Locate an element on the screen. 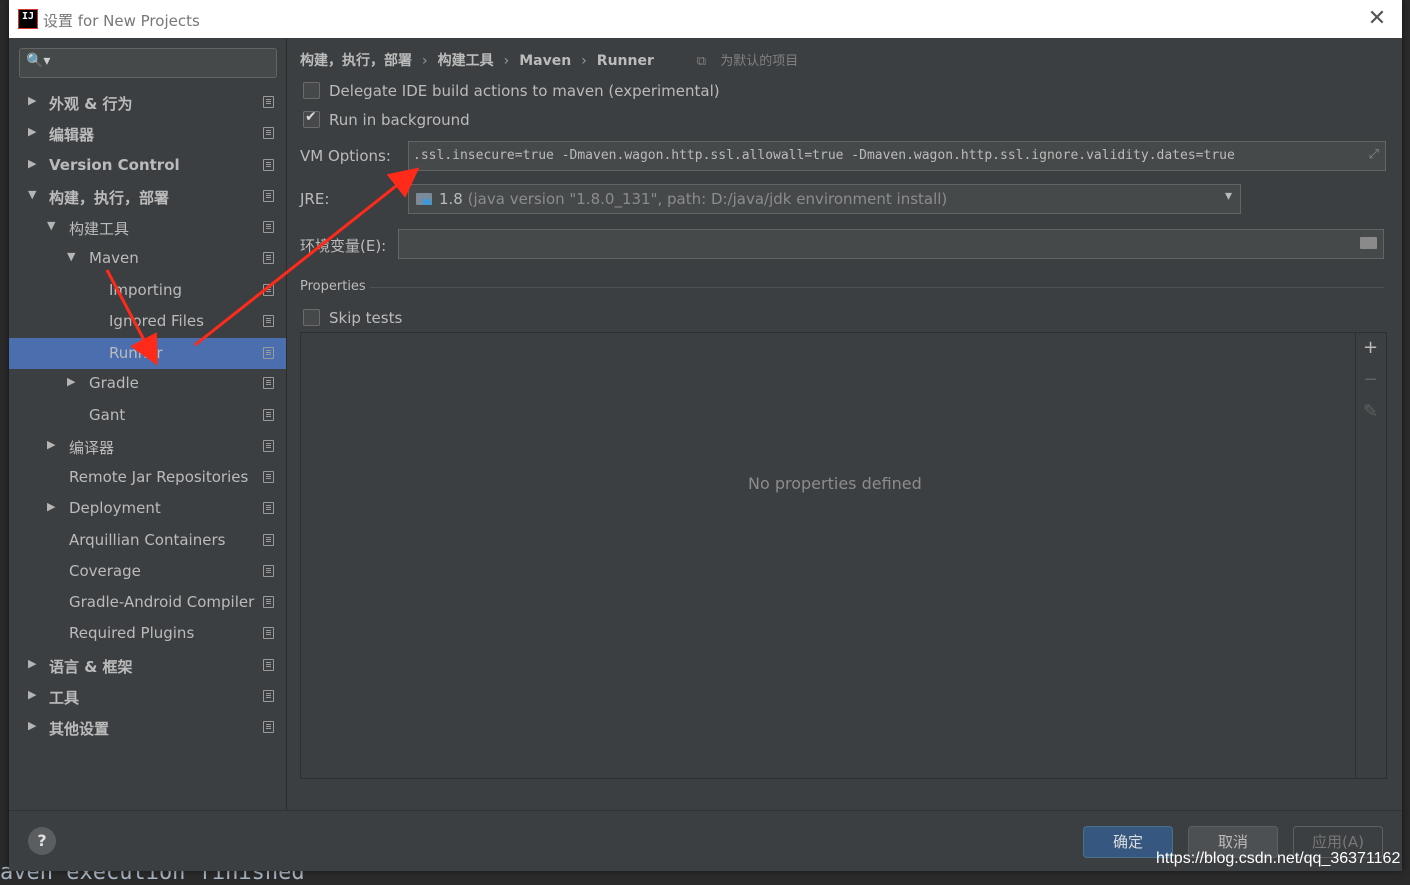 This screenshot has height=885, width=1410. annotation-arrows is located at coordinates (262, 266).